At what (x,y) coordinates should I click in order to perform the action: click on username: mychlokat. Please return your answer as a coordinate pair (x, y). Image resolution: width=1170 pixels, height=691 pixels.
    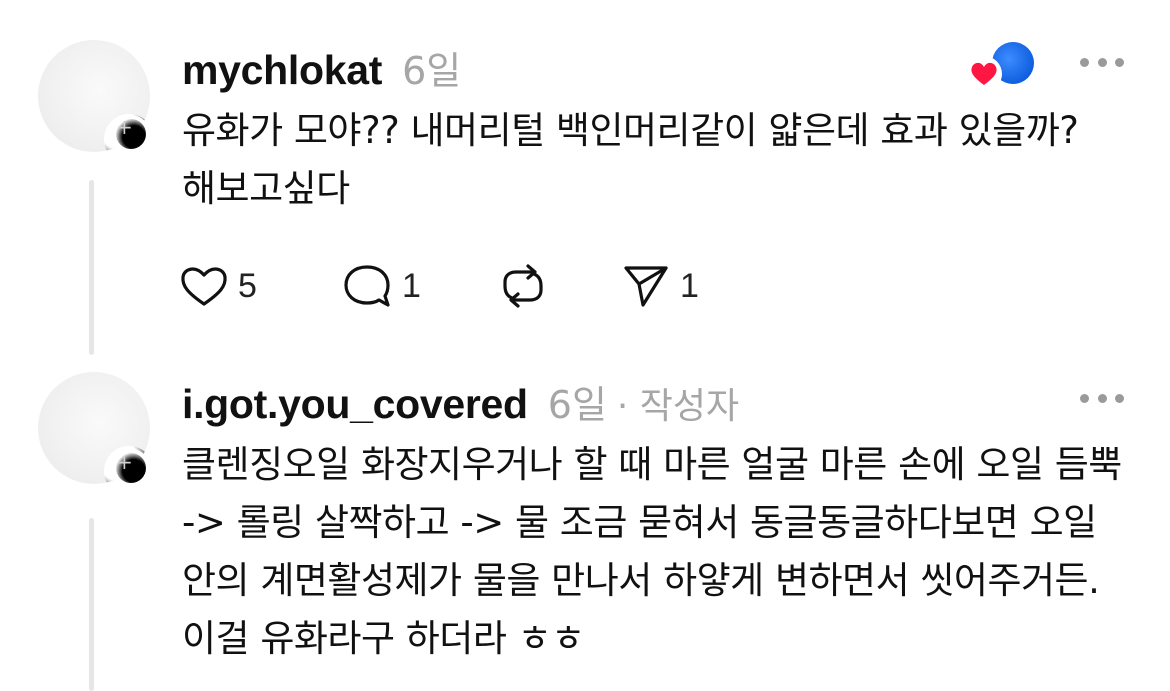
    Looking at the image, I should click on (282, 70).